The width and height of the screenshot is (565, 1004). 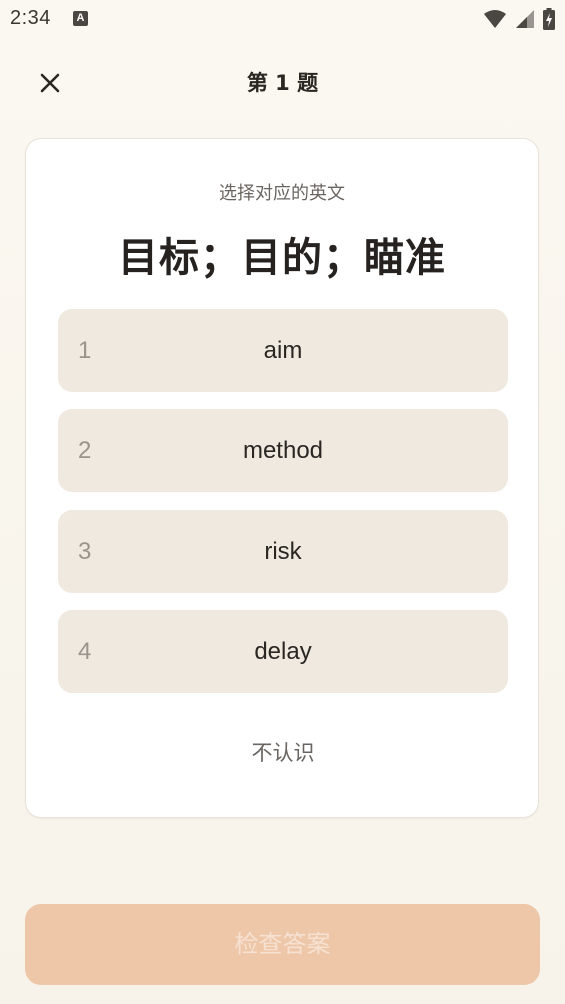 What do you see at coordinates (495, 19) in the screenshot?
I see `wifi-icon` at bounding box center [495, 19].